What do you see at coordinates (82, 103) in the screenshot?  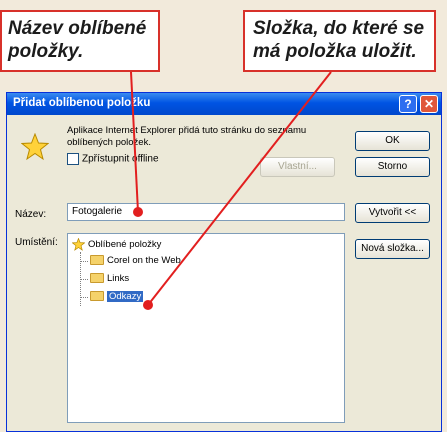 I see `dialog-title: Přidat oblíbenou položku` at bounding box center [82, 103].